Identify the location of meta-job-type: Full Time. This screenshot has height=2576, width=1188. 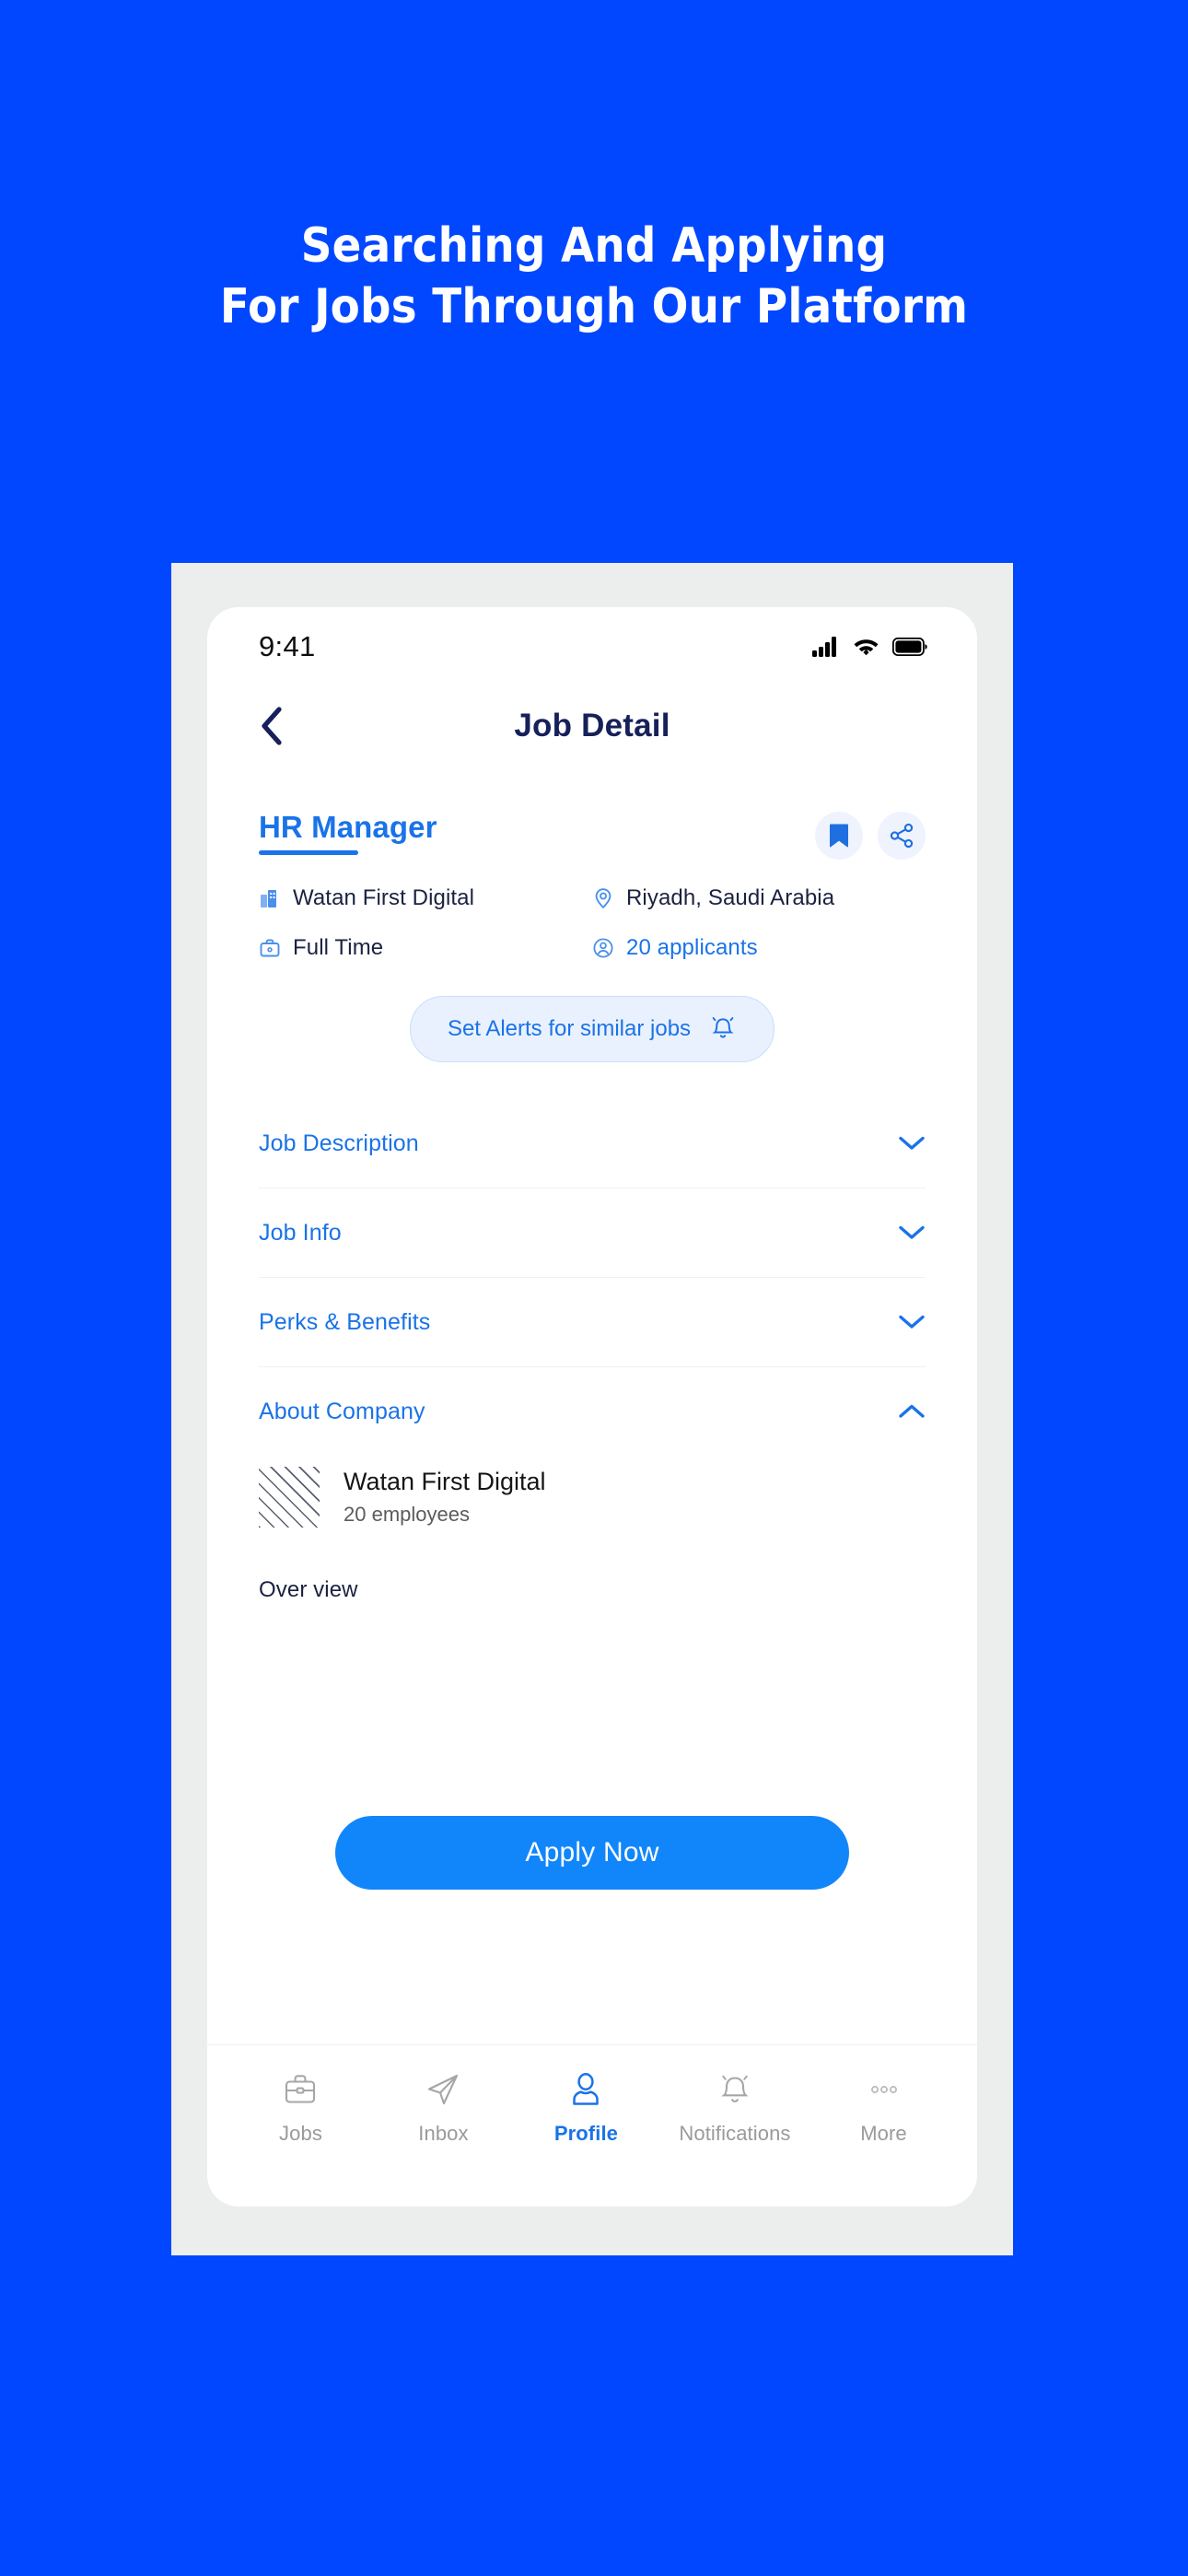
(338, 947).